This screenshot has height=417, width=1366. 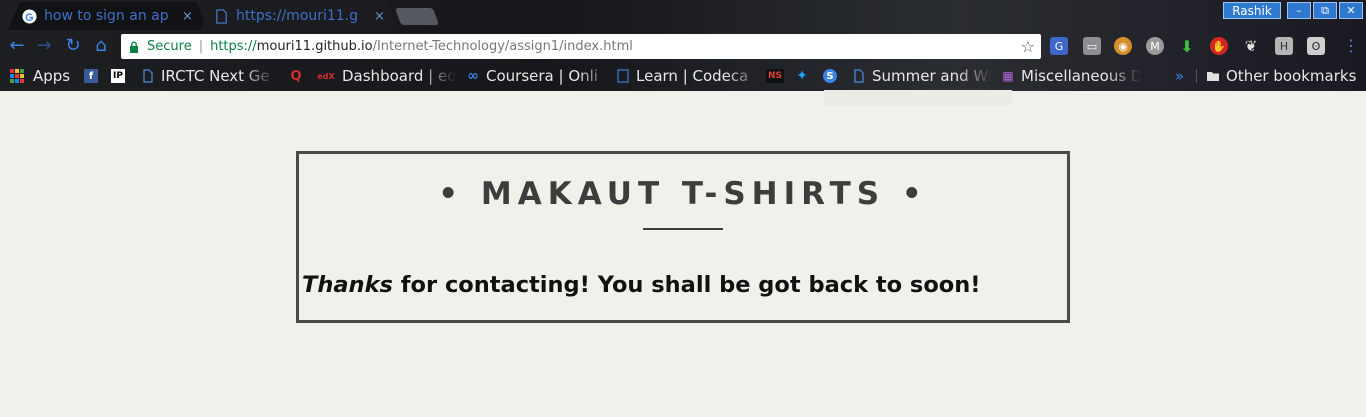 What do you see at coordinates (1351, 45) in the screenshot?
I see `chrome-menu-icon: ⋮` at bounding box center [1351, 45].